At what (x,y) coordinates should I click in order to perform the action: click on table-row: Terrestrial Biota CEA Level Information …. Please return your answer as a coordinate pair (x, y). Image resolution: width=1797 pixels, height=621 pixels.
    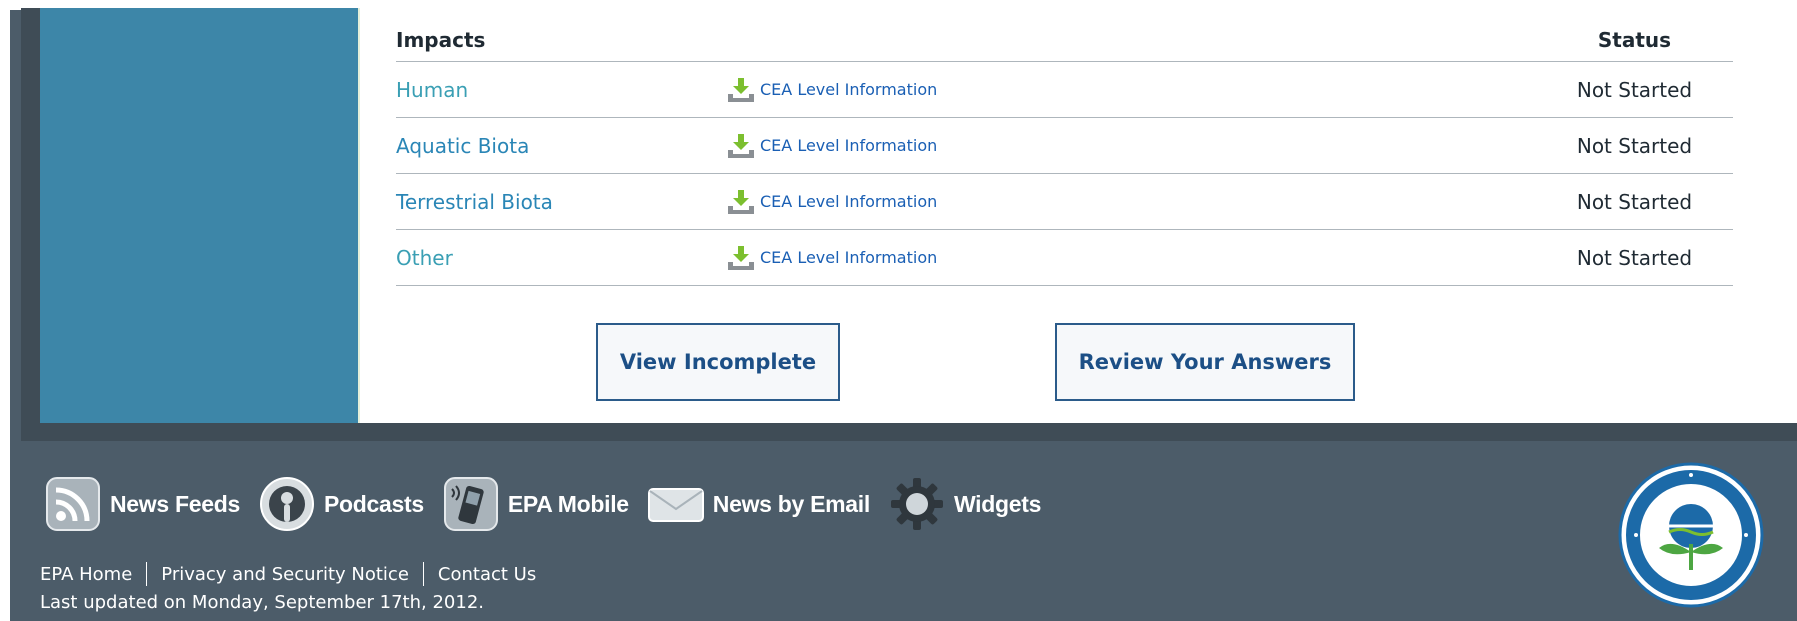
    Looking at the image, I should click on (1064, 202).